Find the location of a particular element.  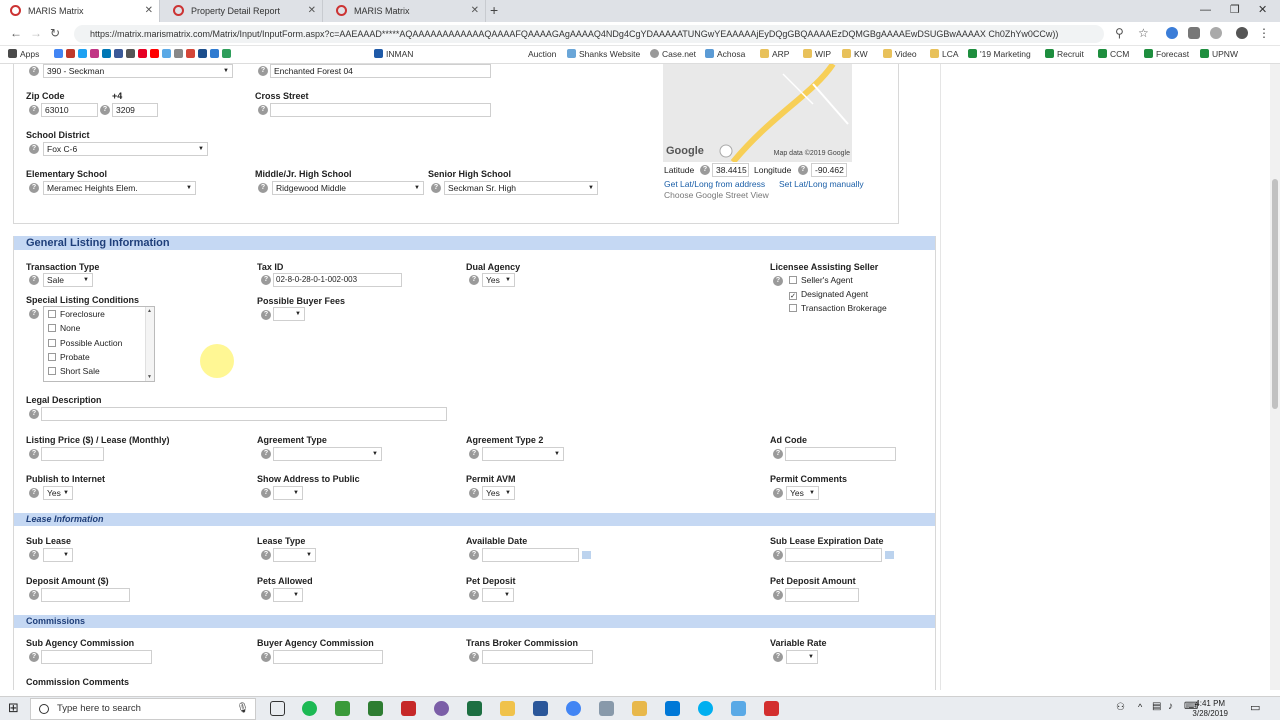

page-scrollbar is located at coordinates (1275, 377).